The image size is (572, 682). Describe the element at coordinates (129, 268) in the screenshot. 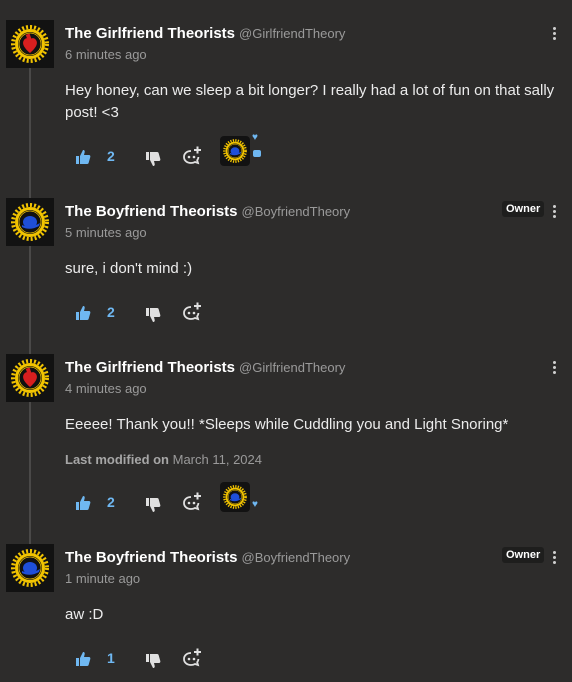

I see `comment-text: sure, i don't mind :)` at that location.